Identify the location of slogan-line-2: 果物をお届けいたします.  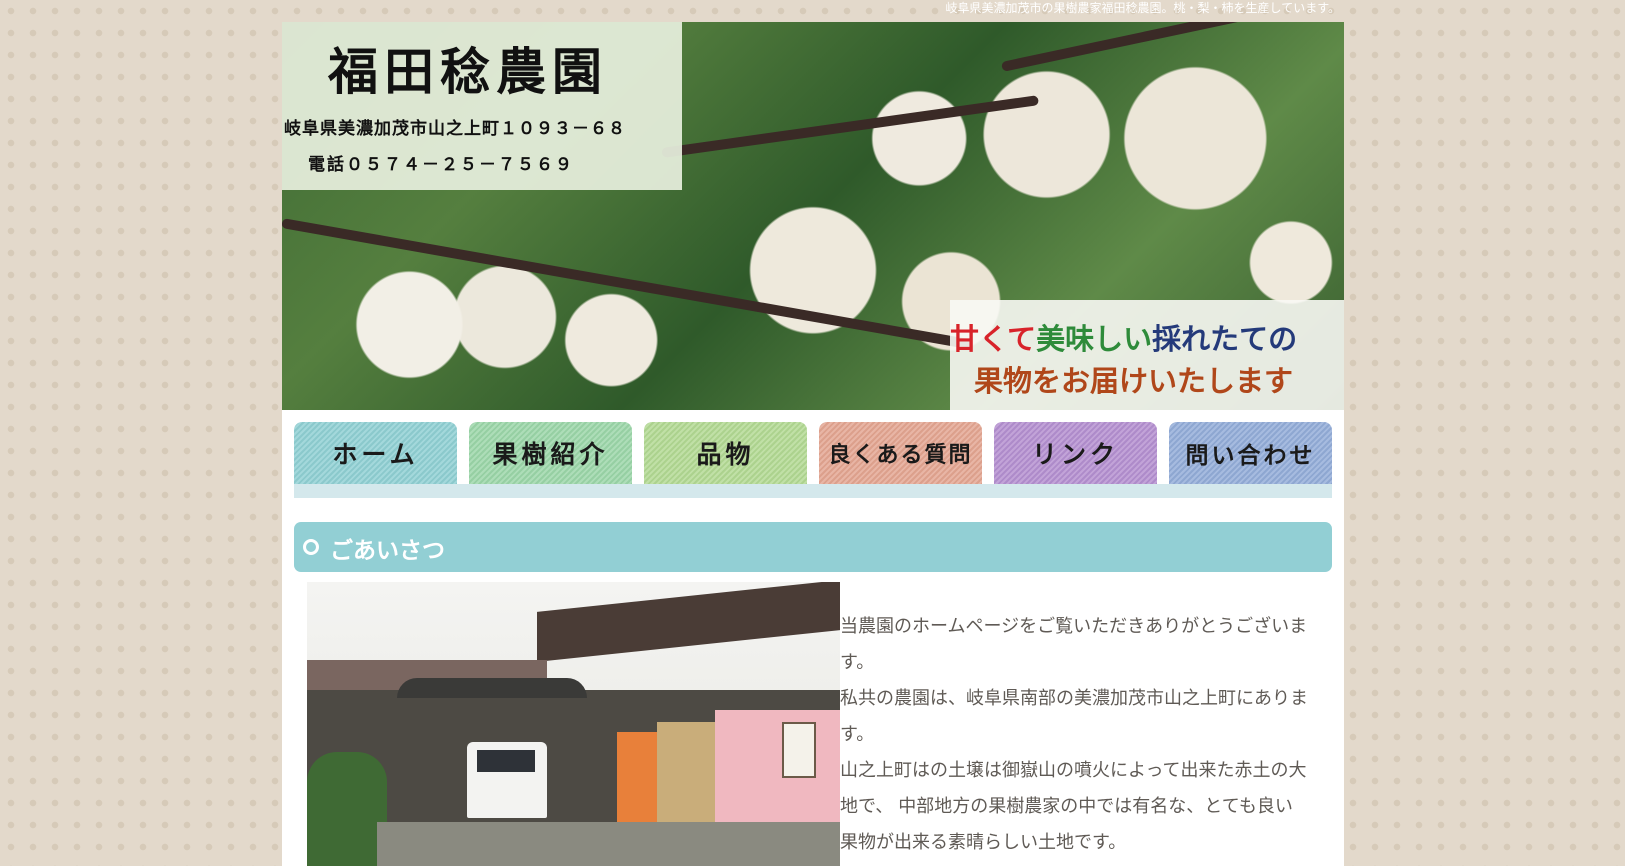
(1133, 379).